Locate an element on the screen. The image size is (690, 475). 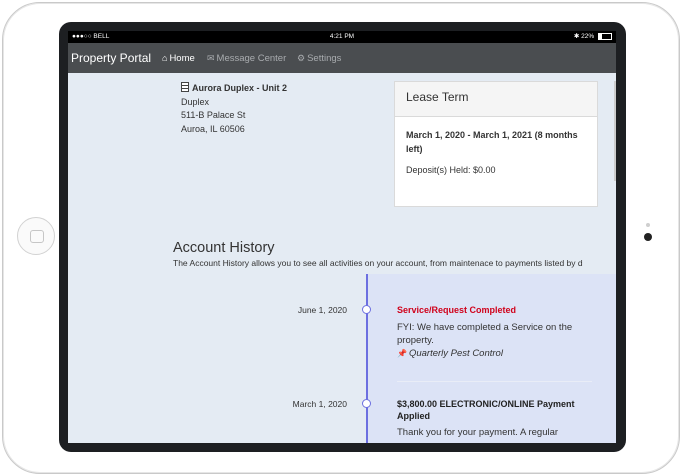
status-time: 4:21 PM is located at coordinates (342, 36).